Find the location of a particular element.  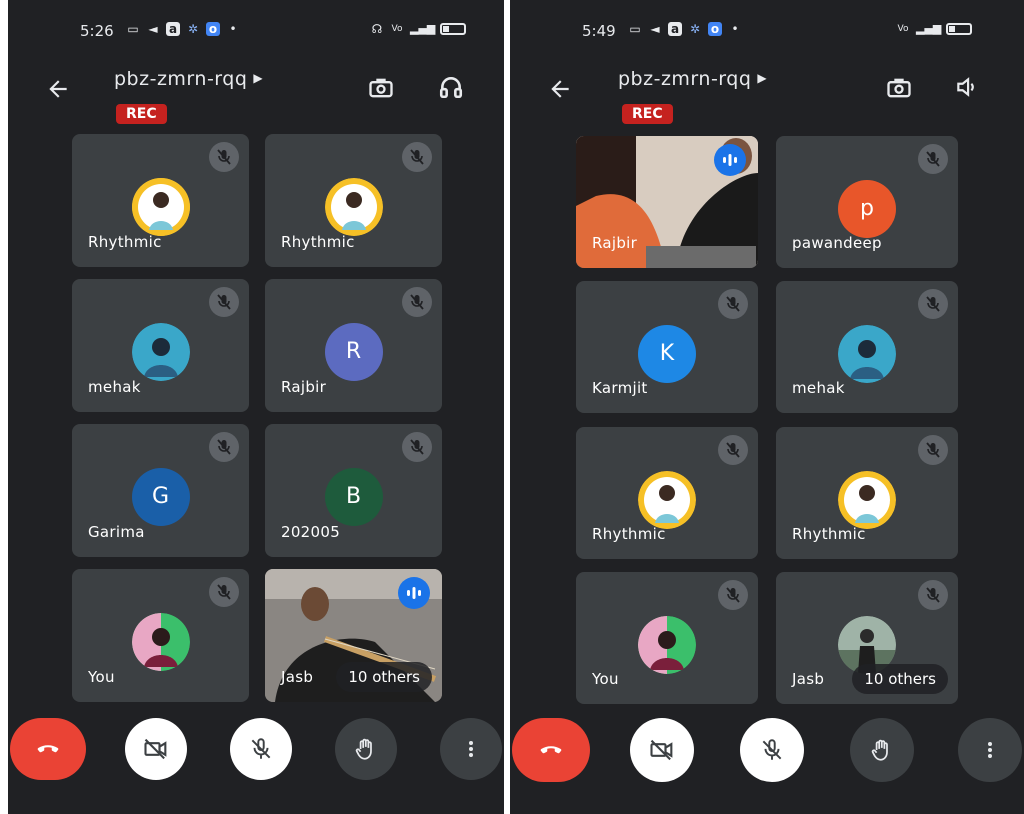

participant-tile: Jasb 10 others is located at coordinates (867, 638).